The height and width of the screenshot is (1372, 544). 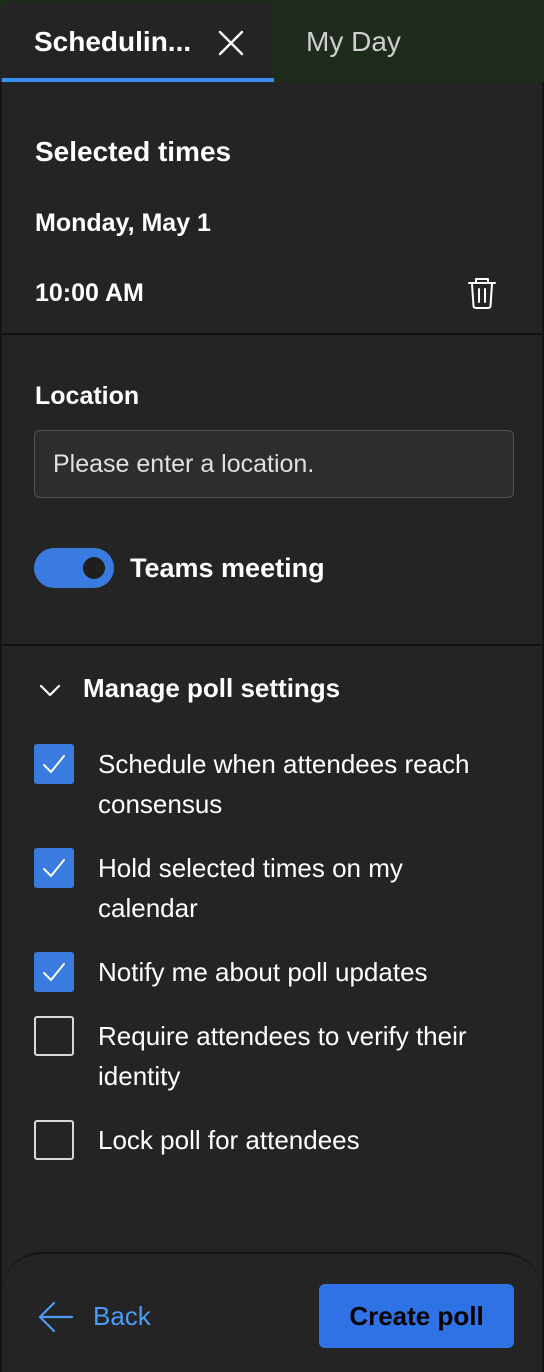 I want to click on back-button: Back, so click(x=98, y=1318).